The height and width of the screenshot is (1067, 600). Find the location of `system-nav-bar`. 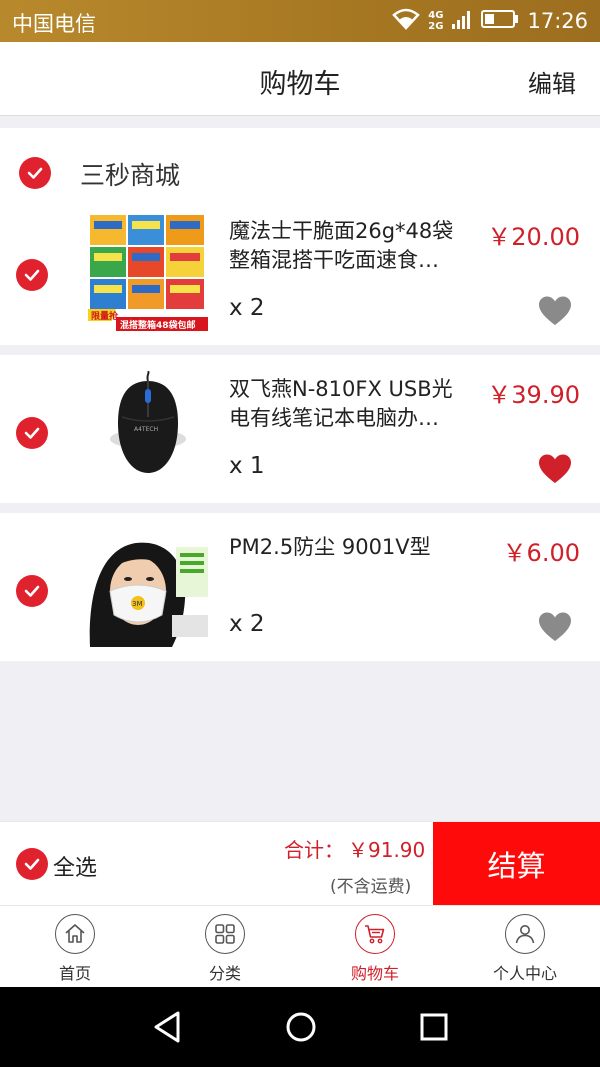

system-nav-bar is located at coordinates (300, 1027).